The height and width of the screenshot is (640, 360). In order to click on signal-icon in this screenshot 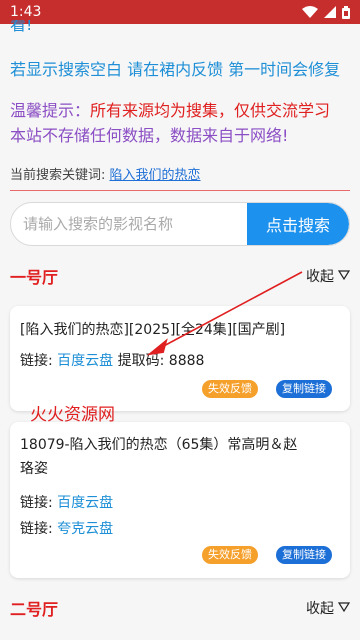, I will do `click(330, 12)`.